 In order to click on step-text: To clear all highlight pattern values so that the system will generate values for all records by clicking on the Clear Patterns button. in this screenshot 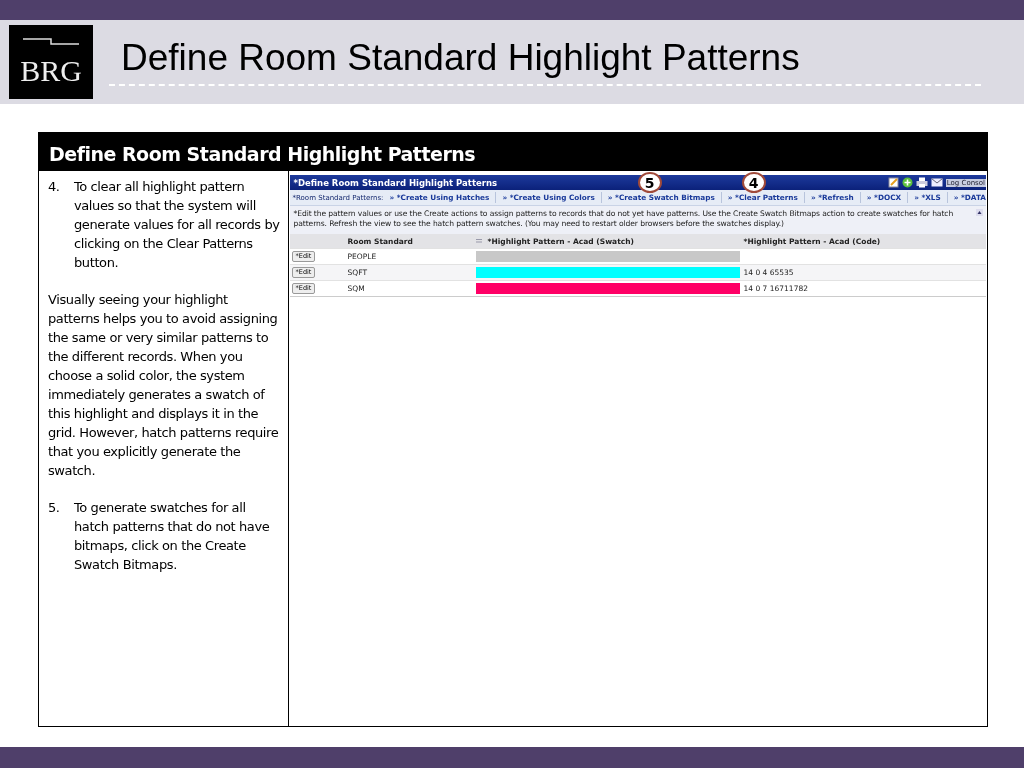, I will do `click(177, 225)`.